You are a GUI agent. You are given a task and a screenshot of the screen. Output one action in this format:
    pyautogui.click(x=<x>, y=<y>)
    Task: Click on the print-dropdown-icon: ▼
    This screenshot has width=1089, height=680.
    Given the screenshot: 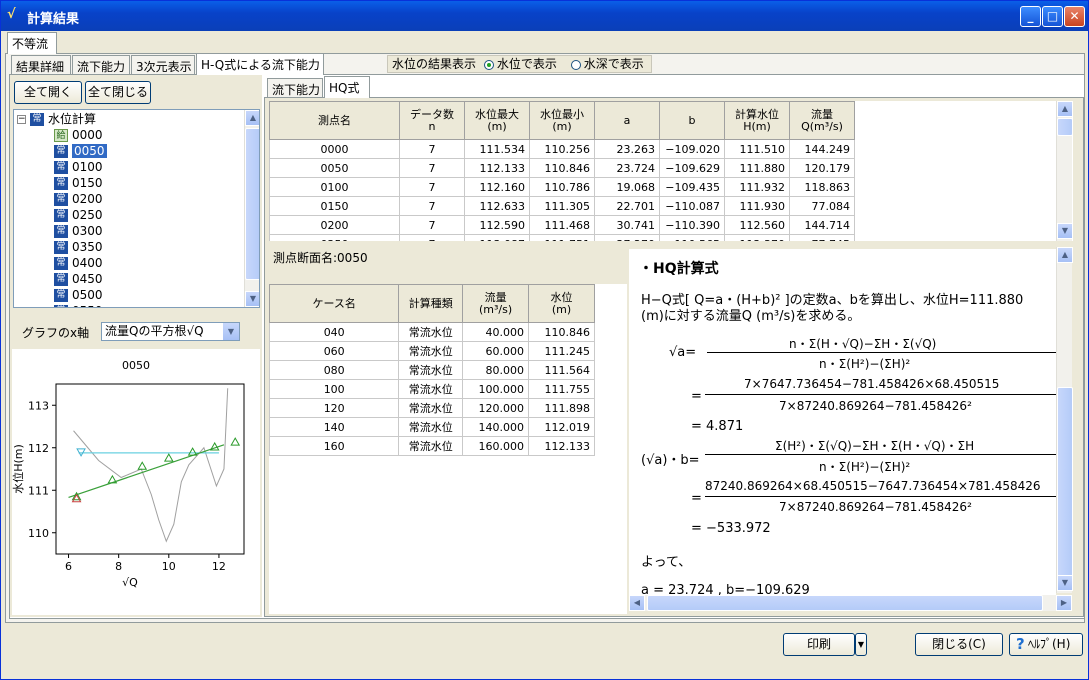 What is the action you would take?
    pyautogui.click(x=861, y=644)
    